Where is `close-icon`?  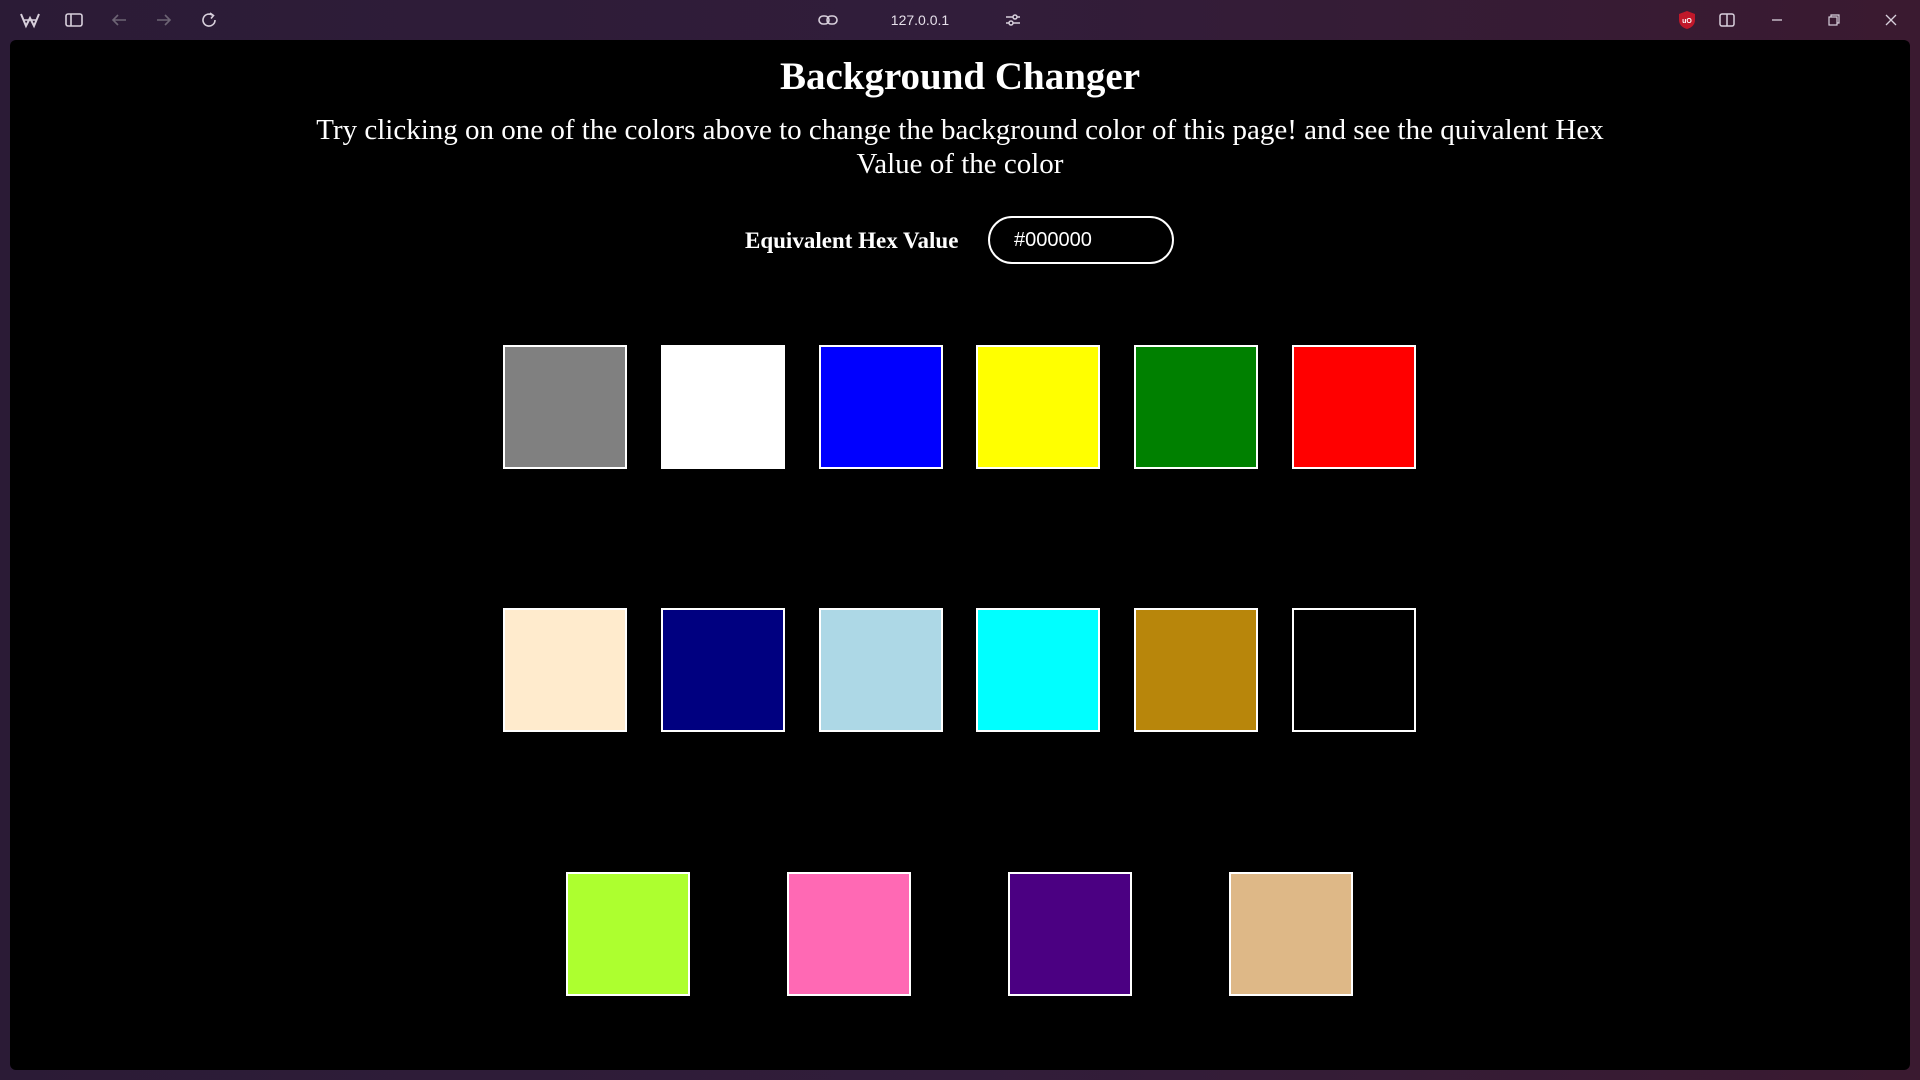
close-icon is located at coordinates (1891, 20).